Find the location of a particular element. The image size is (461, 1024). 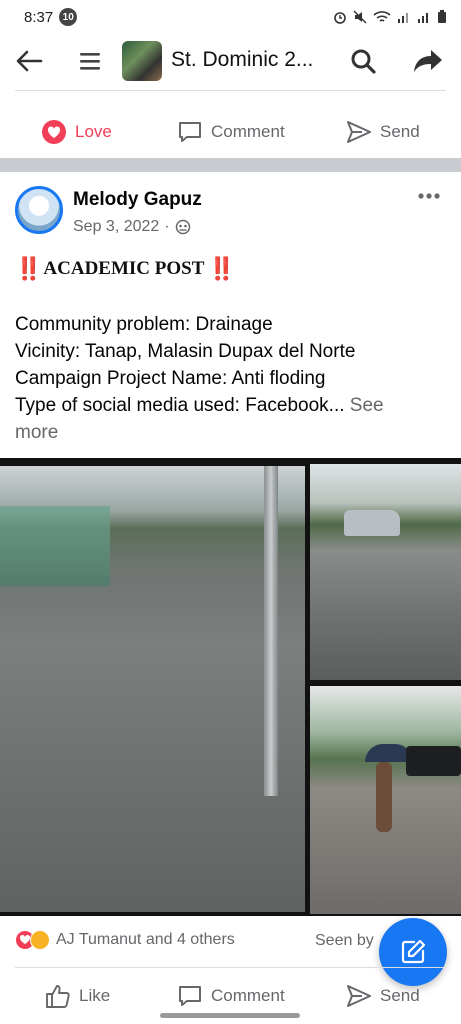

group-members-icon is located at coordinates (182, 227).